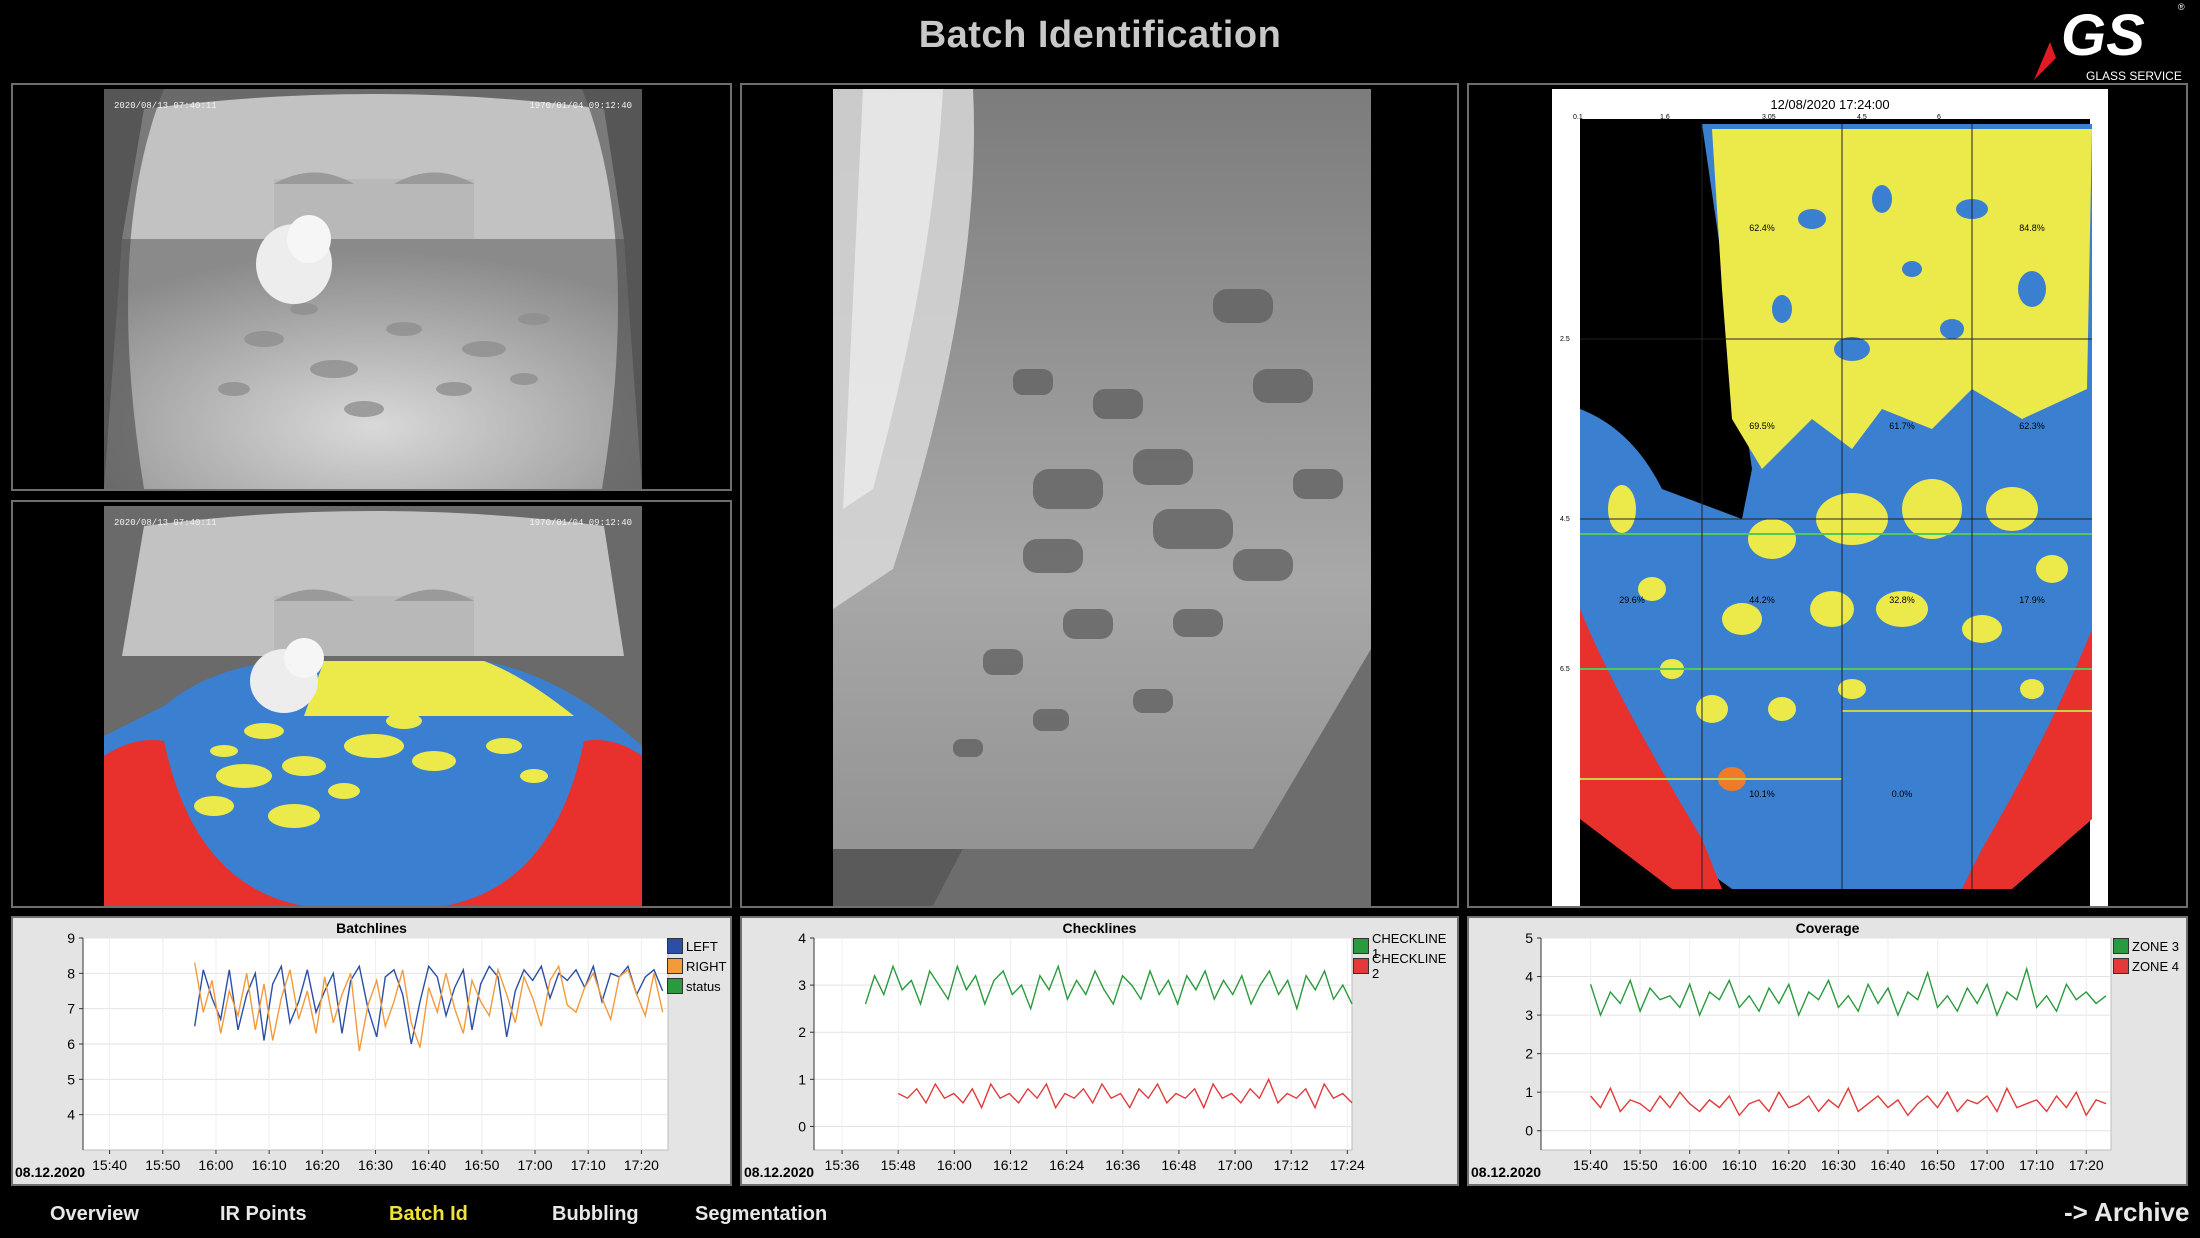 This screenshot has width=2200, height=1238. What do you see at coordinates (2032, 426) in the screenshot?
I see `segmentation-zone-pct: 62.3%` at bounding box center [2032, 426].